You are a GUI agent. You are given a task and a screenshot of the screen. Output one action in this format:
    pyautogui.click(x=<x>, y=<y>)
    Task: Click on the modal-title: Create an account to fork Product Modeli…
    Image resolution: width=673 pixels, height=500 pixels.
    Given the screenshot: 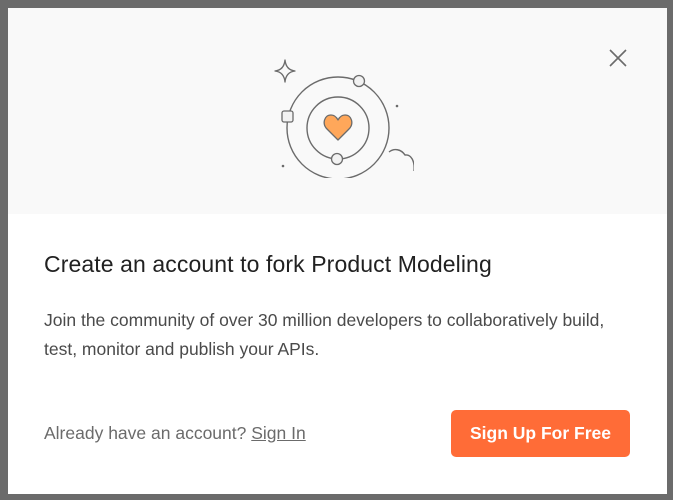 What is the action you would take?
    pyautogui.click(x=268, y=264)
    